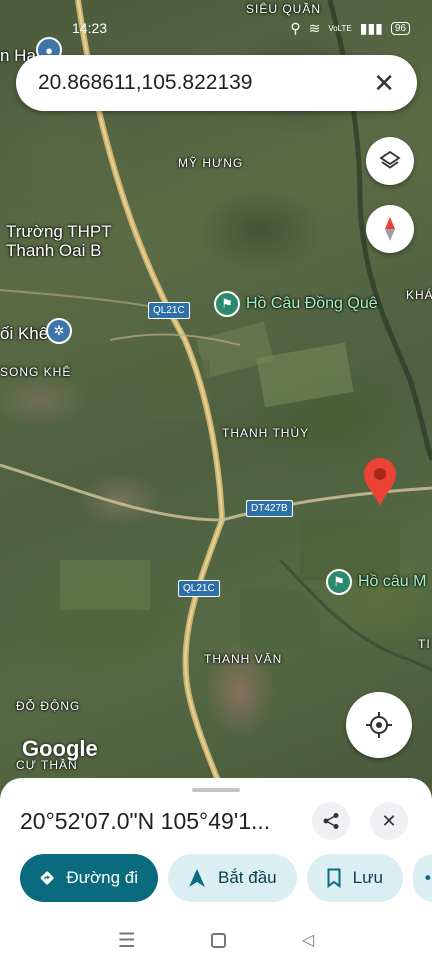  Describe the element at coordinates (36, 372) in the screenshot. I see `map-label-song-khe: SONG KHÊ` at that location.